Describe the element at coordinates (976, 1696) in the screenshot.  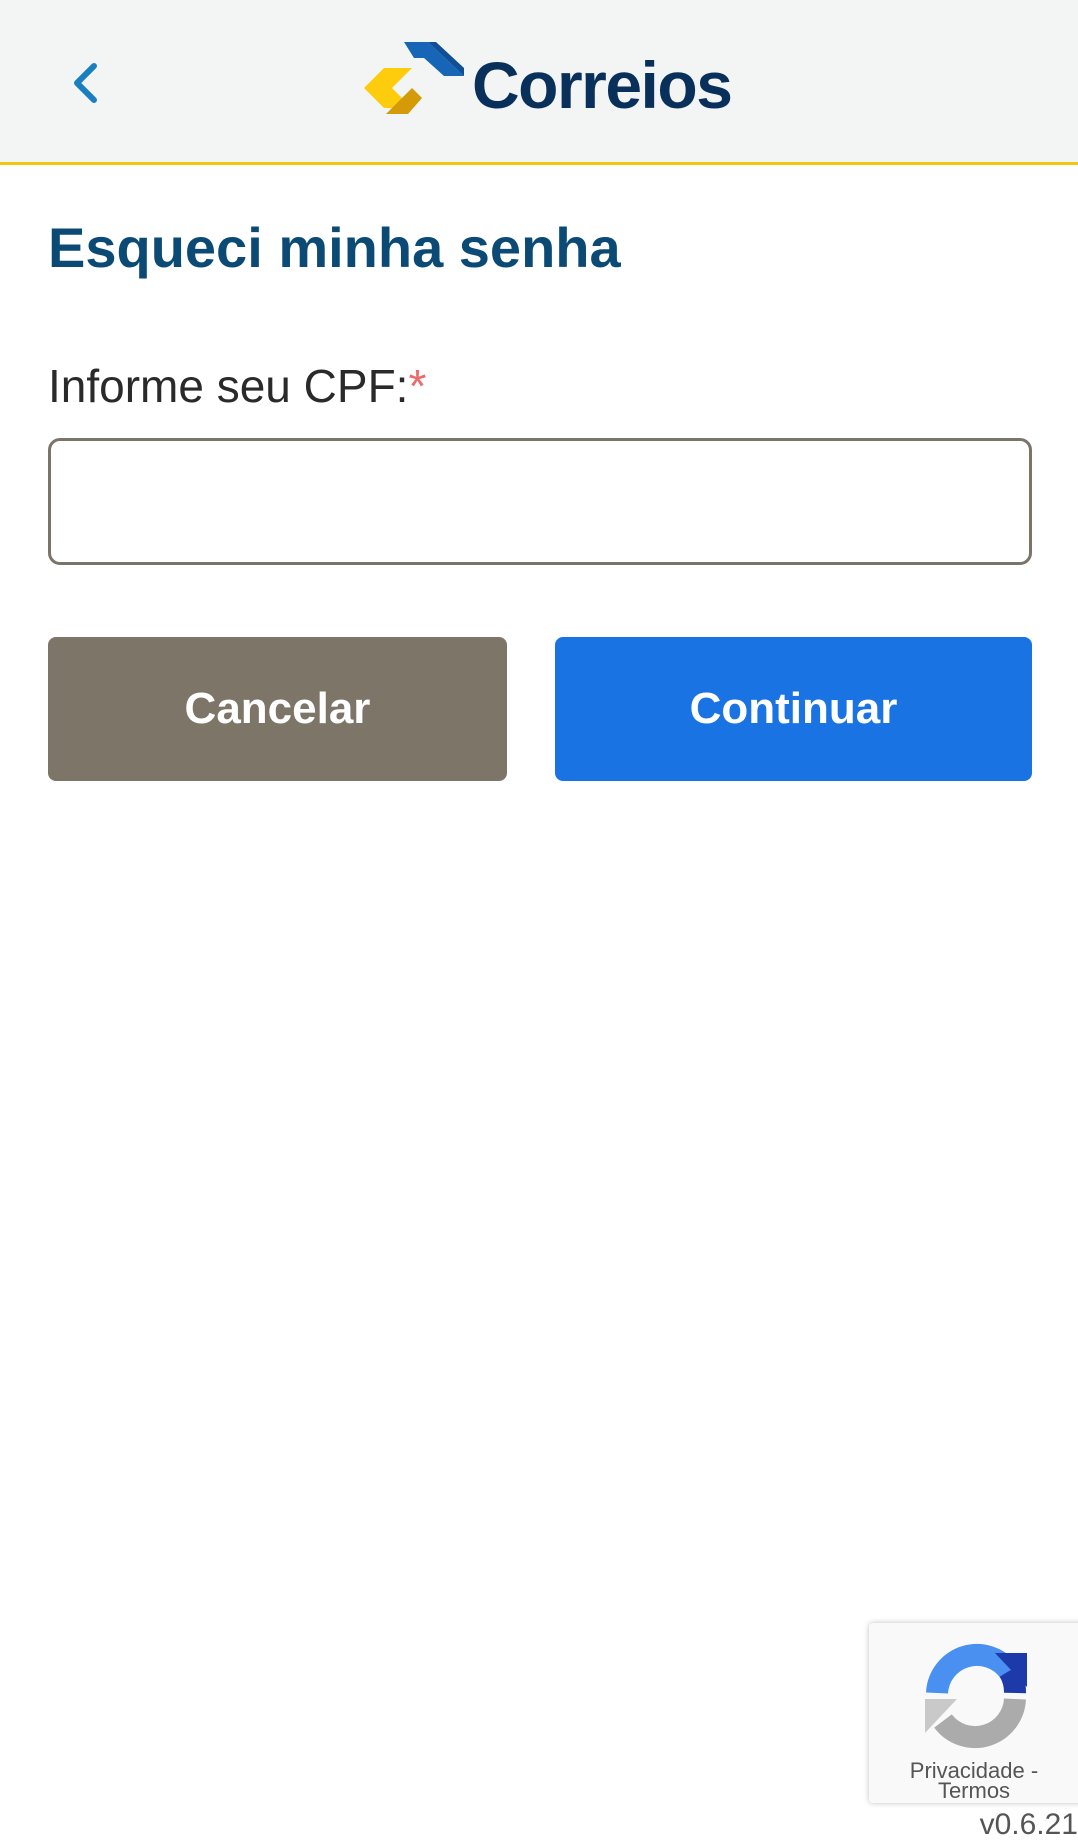
I see `recaptcha-icon` at that location.